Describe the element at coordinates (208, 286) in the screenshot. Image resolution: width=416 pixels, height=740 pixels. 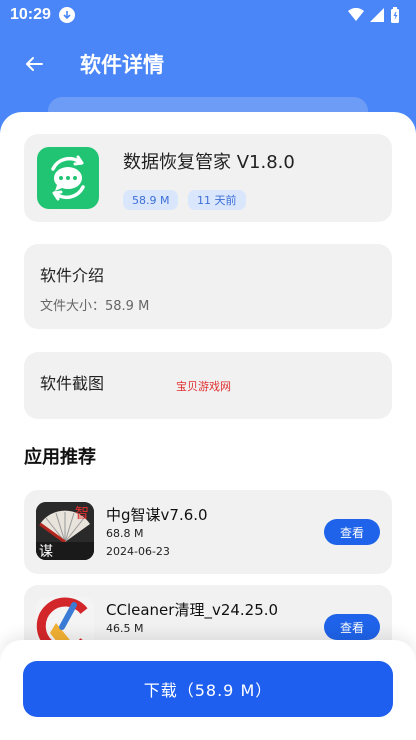
I see `intro-card: 软件介绍 文件大小：58.9 M` at that location.